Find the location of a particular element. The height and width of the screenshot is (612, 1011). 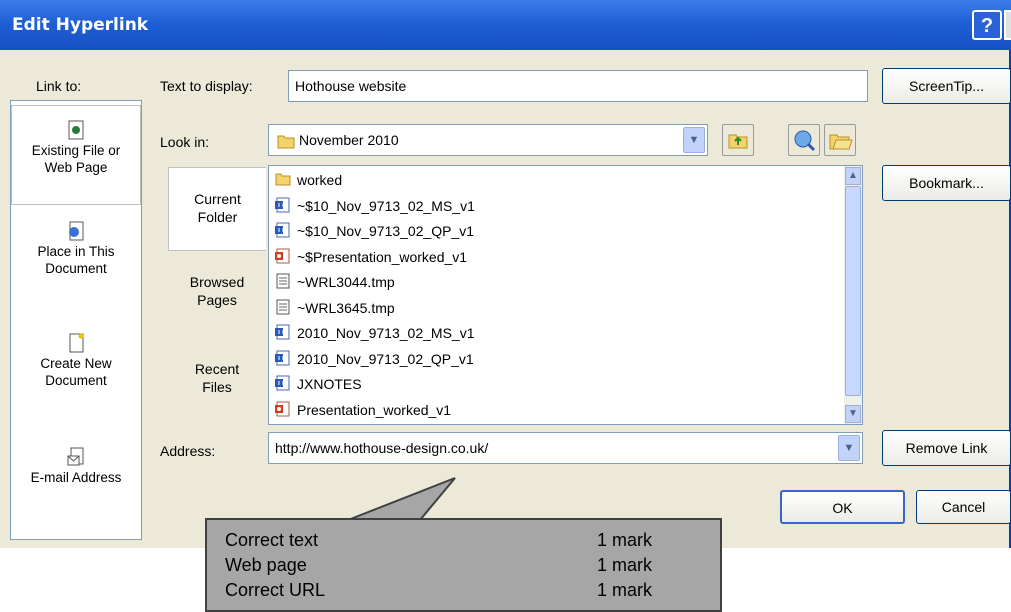

callout-row: Web page 1 mark is located at coordinates (460, 566).